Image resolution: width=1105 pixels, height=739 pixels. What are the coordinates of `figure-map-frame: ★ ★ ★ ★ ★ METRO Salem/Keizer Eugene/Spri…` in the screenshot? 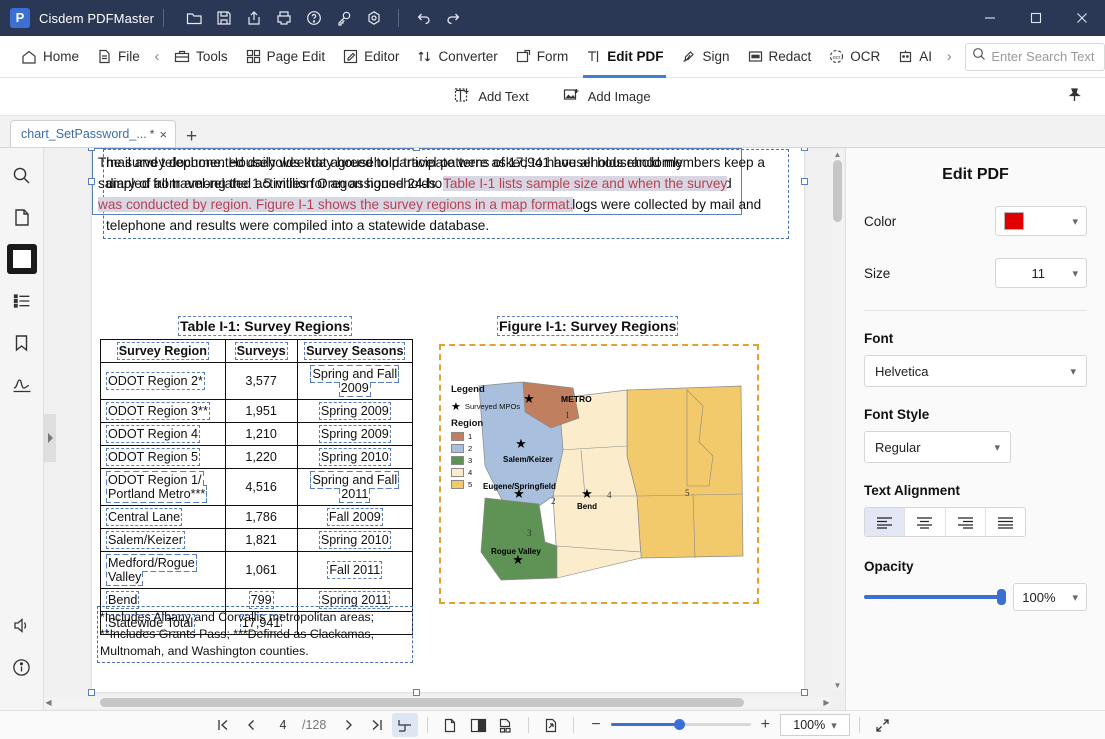 It's located at (599, 474).